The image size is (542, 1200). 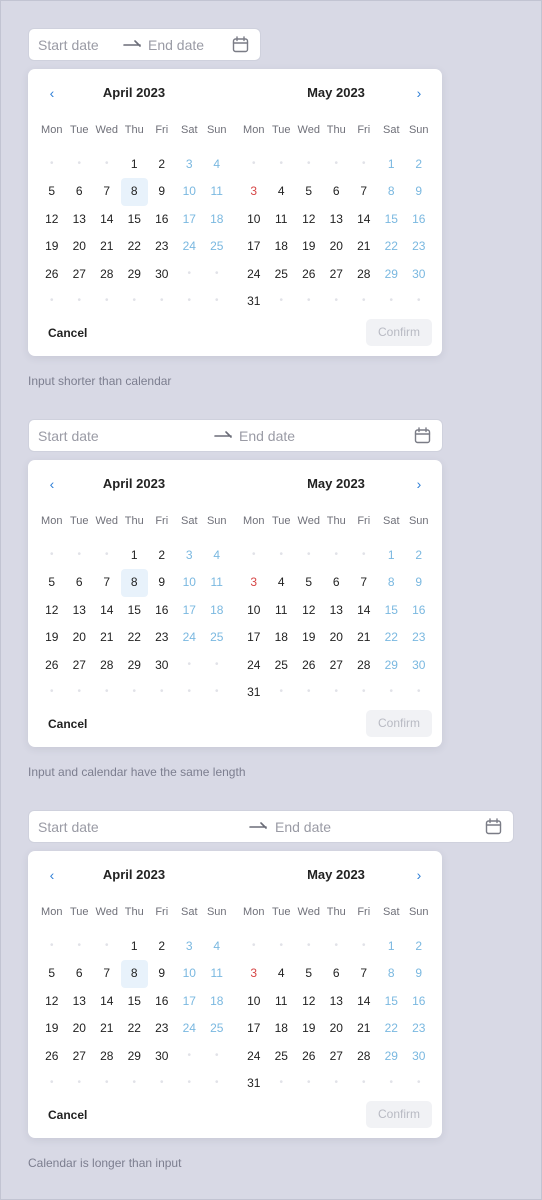 What do you see at coordinates (303, 827) in the screenshot?
I see `end-date-placeholder: End date` at bounding box center [303, 827].